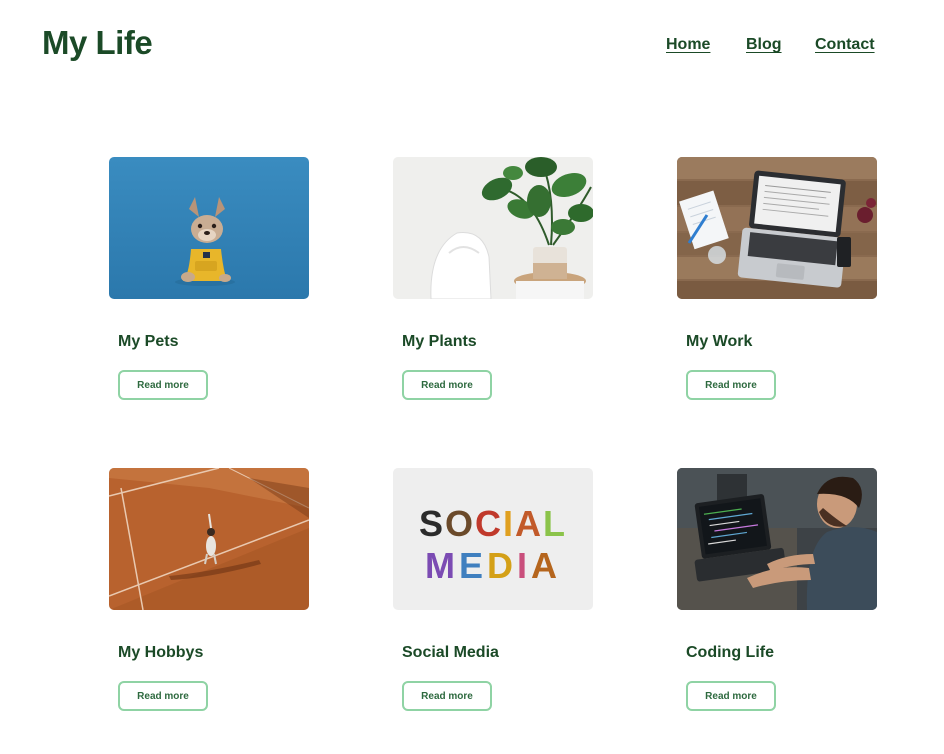 The width and height of the screenshot is (944, 754). What do you see at coordinates (845, 45) in the screenshot?
I see `nav-contact-link: Contact` at bounding box center [845, 45].